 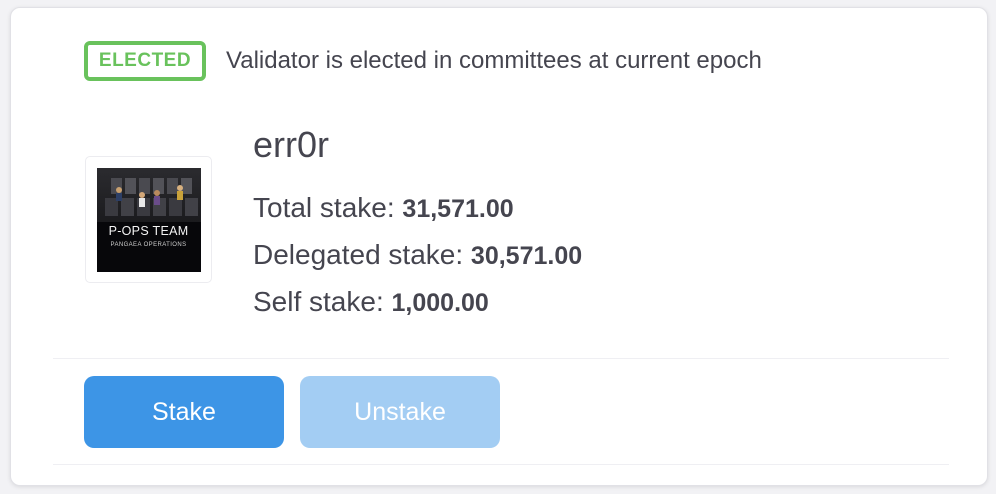 I want to click on logo-photo, so click(x=148, y=194).